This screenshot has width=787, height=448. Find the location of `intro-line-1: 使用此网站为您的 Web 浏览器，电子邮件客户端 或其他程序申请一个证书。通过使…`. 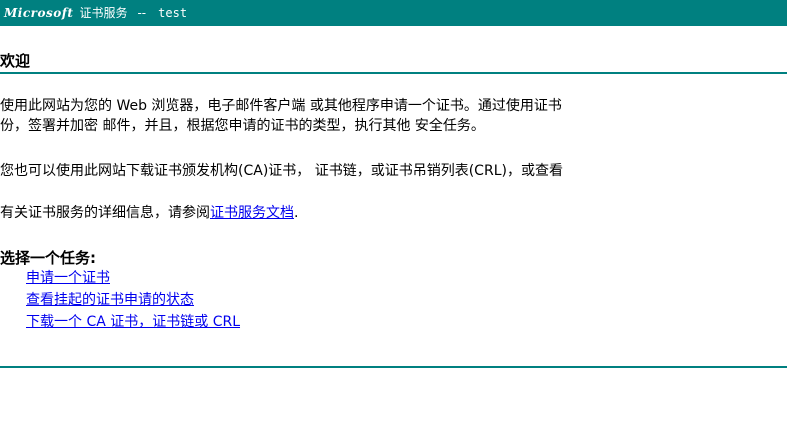

intro-line-1: 使用此网站为您的 Web 浏览器，电子邮件客户端 或其他程序申请一个证书。通过使… is located at coordinates (281, 106).